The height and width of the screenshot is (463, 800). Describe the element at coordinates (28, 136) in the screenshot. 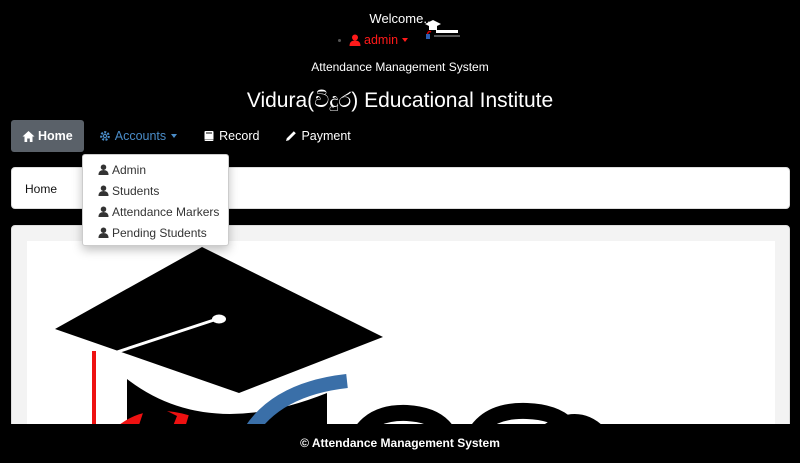

I see `home-icon` at that location.